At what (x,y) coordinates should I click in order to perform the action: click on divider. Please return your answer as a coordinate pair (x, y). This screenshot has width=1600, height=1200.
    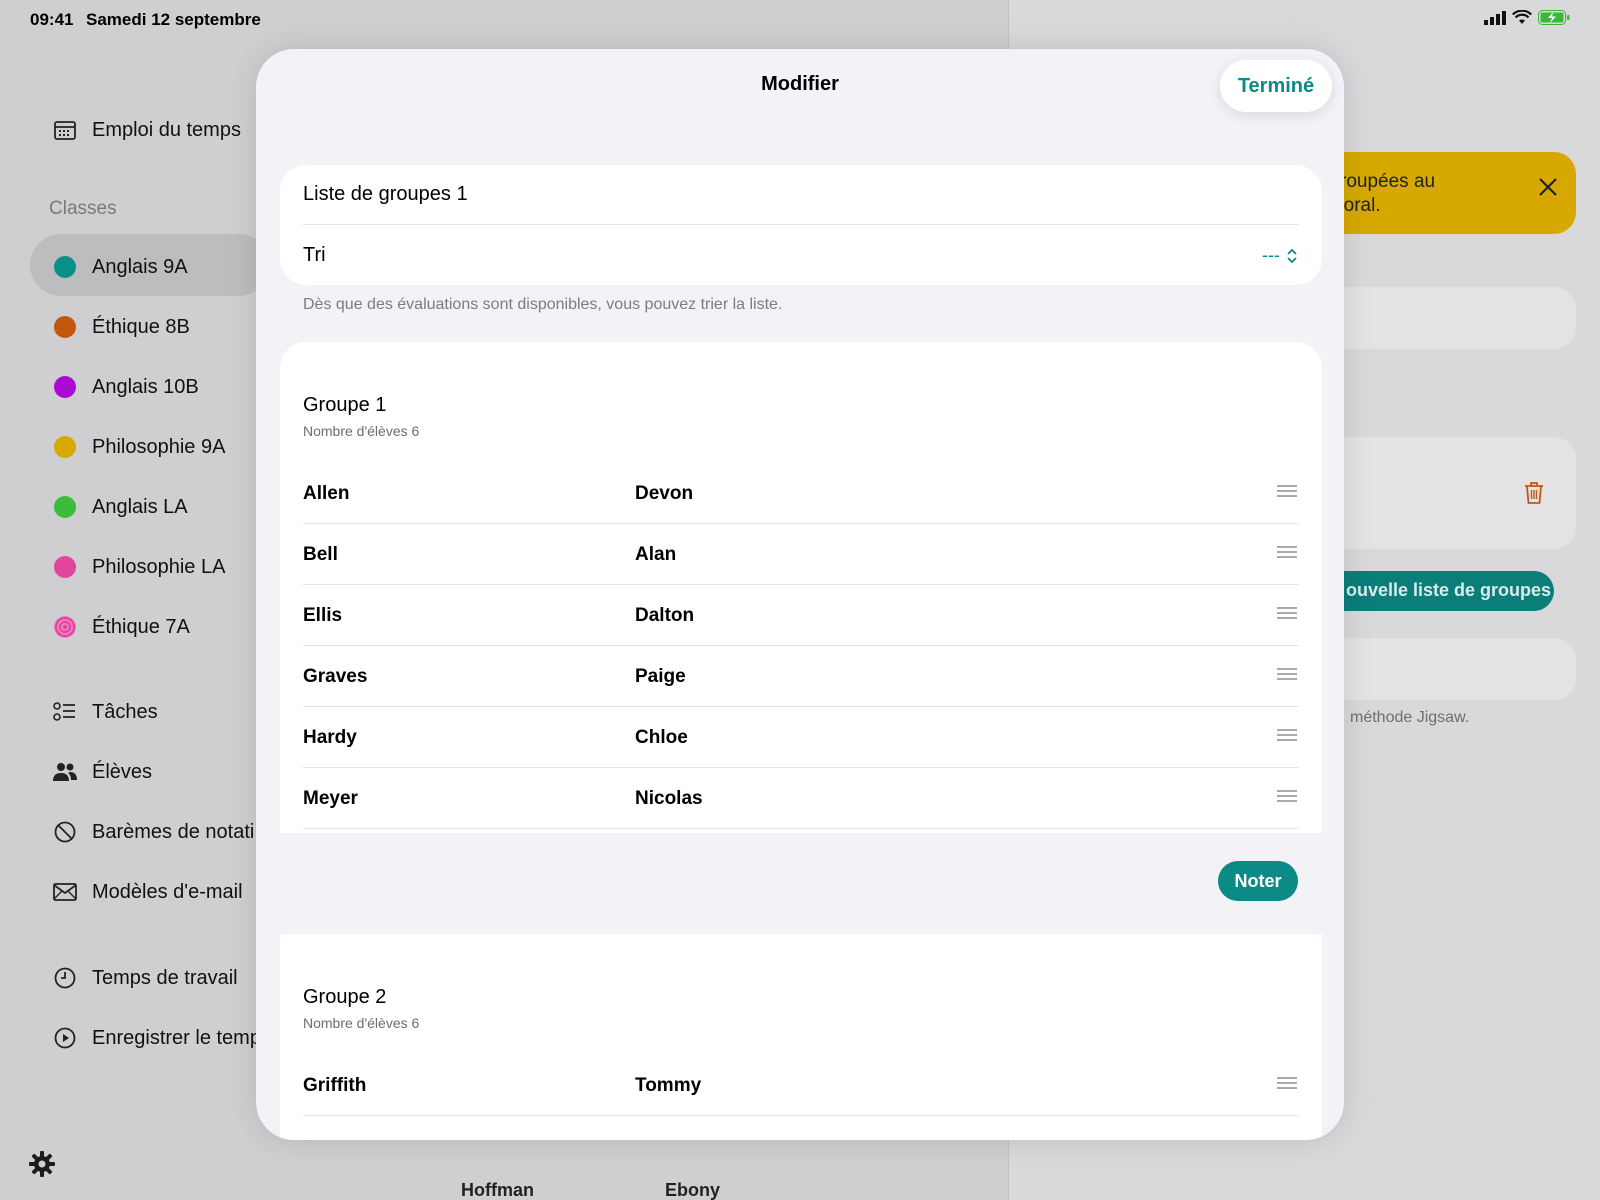
    Looking at the image, I should click on (801, 224).